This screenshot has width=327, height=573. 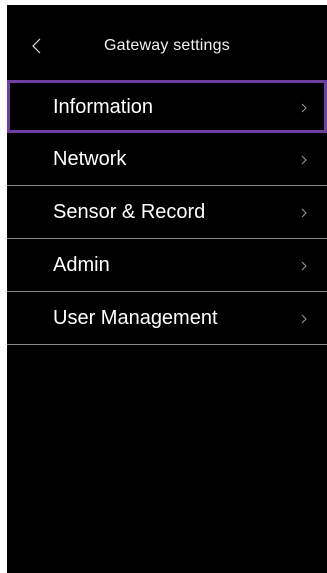 What do you see at coordinates (81, 265) in the screenshot?
I see `menu-item-label: Admin` at bounding box center [81, 265].